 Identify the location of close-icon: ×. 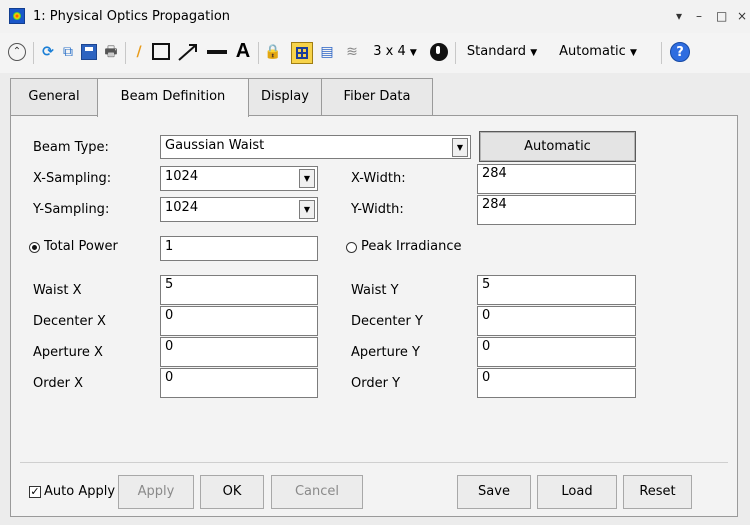
(742, 16).